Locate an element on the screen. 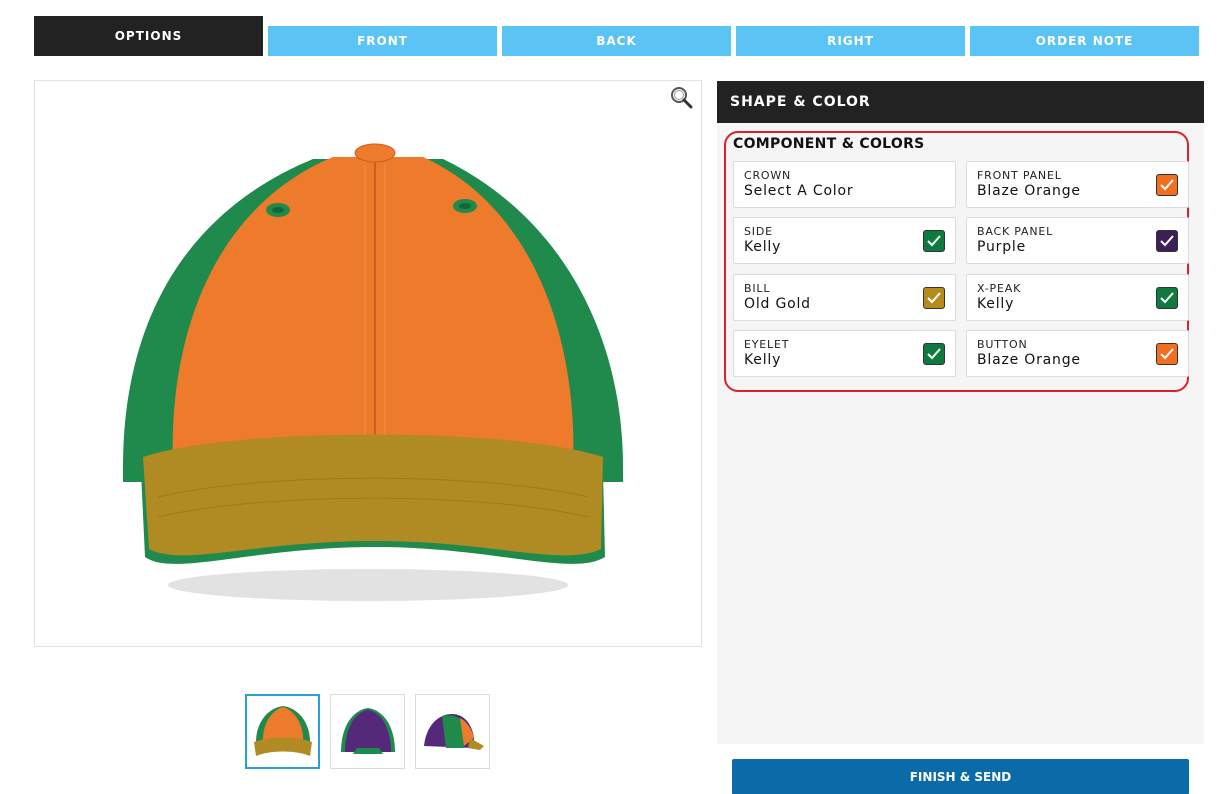 Image resolution: width=1232 pixels, height=794 pixels. component-label: X-PEAK is located at coordinates (999, 288).